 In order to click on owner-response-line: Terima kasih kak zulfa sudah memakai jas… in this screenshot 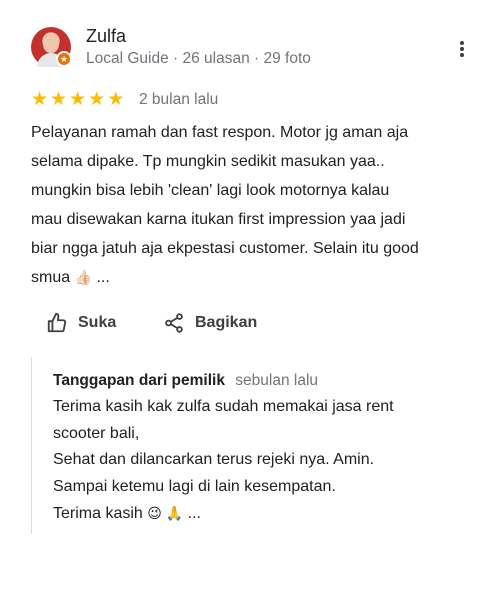, I will do `click(223, 406)`.